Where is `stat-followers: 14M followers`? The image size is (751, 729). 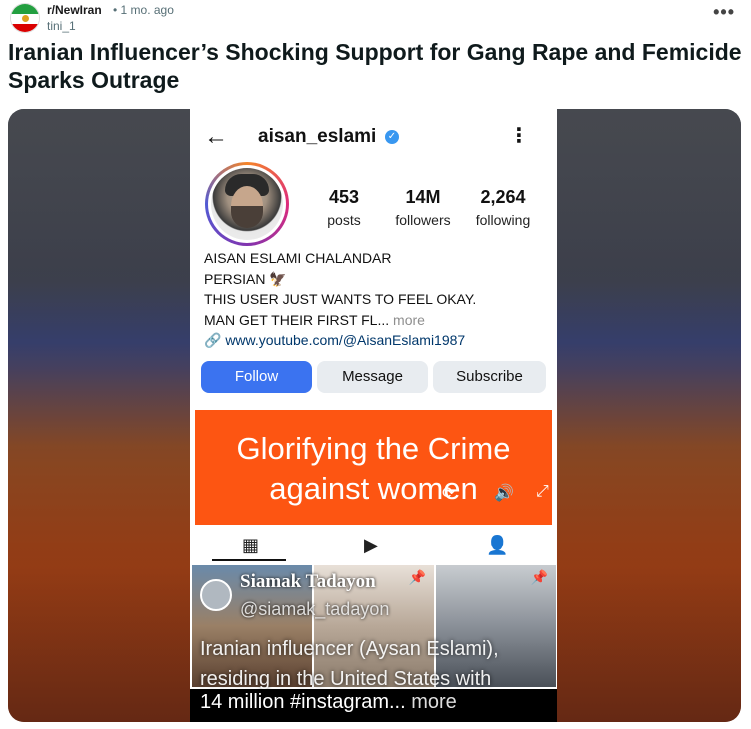 stat-followers: 14M followers is located at coordinates (423, 207).